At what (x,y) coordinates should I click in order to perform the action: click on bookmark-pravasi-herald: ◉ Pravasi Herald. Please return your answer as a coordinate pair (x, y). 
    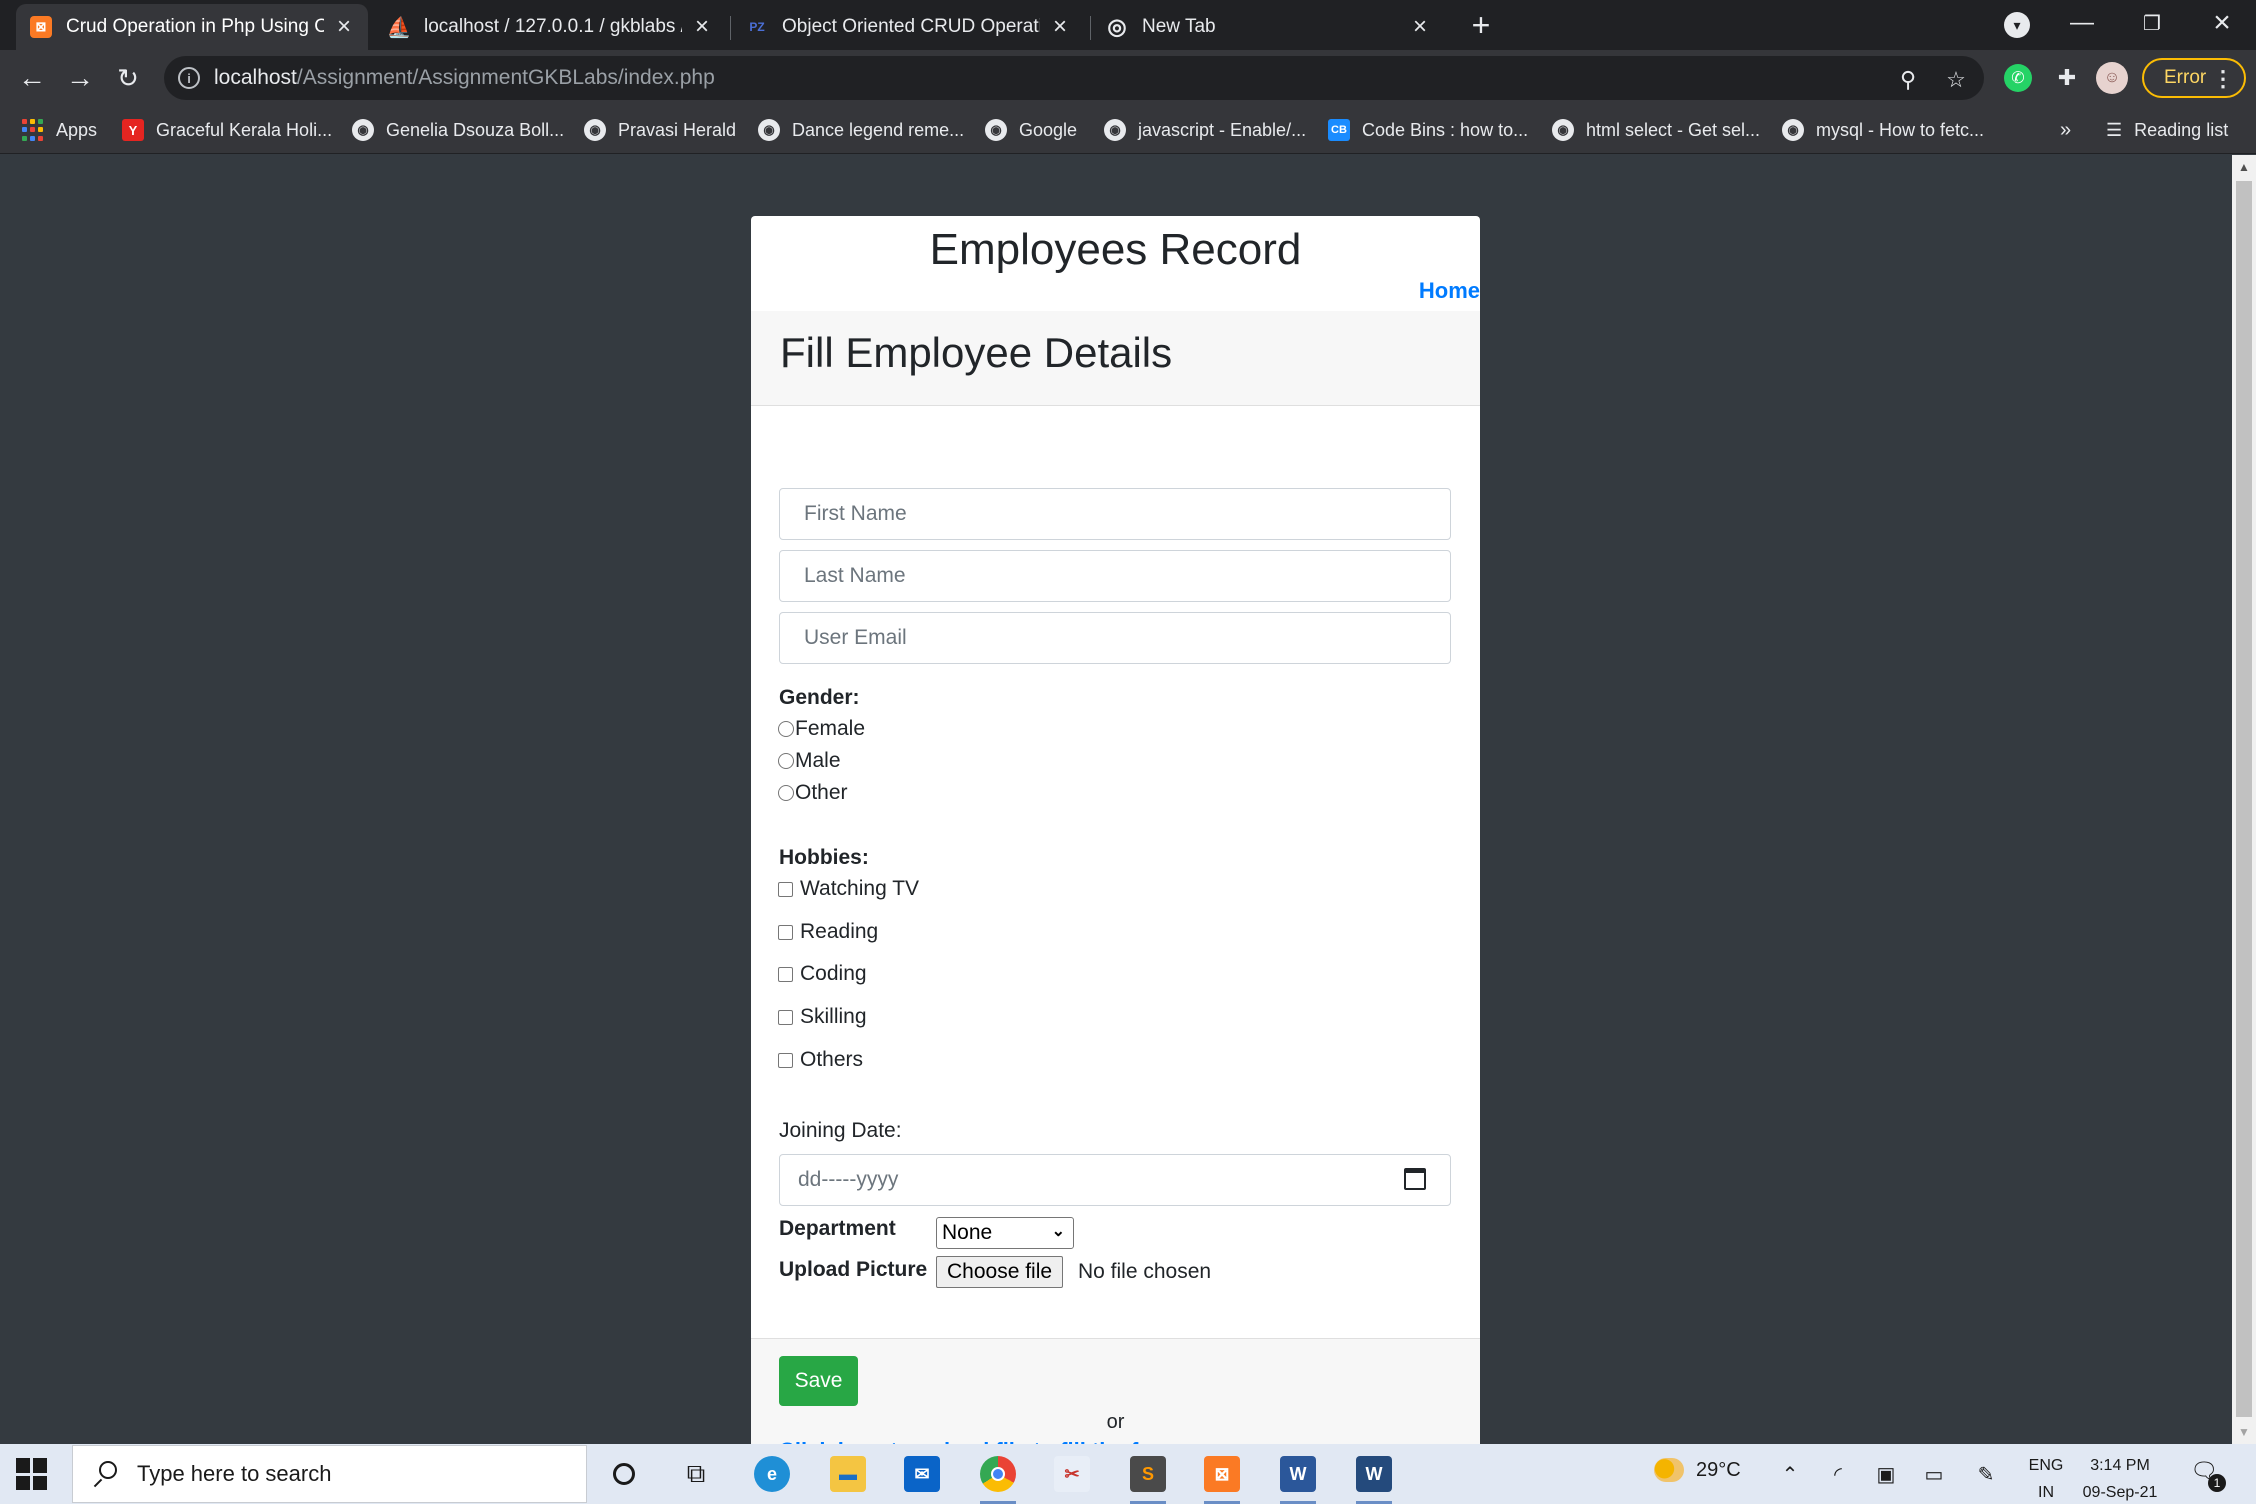
    Looking at the image, I should click on (660, 130).